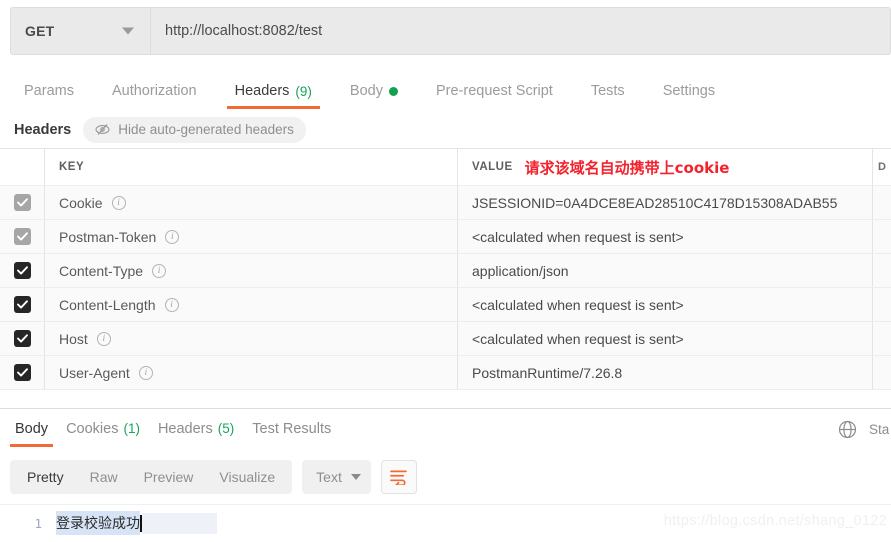 This screenshot has height=542, width=891. Describe the element at coordinates (81, 202) in the screenshot. I see `header-key-text: Cookie` at that location.